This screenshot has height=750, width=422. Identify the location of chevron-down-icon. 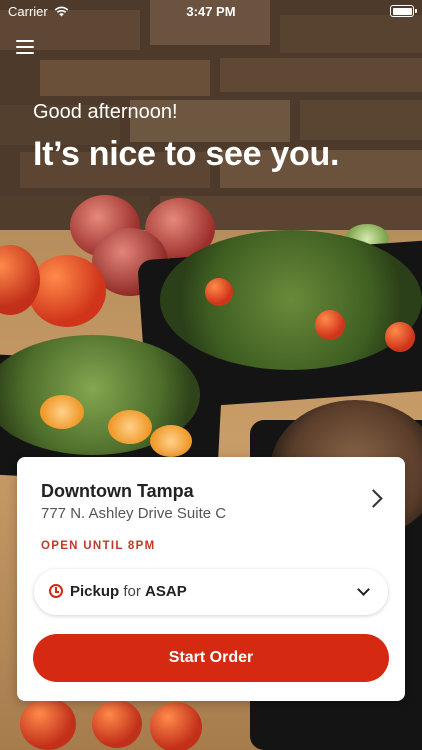
(363, 589).